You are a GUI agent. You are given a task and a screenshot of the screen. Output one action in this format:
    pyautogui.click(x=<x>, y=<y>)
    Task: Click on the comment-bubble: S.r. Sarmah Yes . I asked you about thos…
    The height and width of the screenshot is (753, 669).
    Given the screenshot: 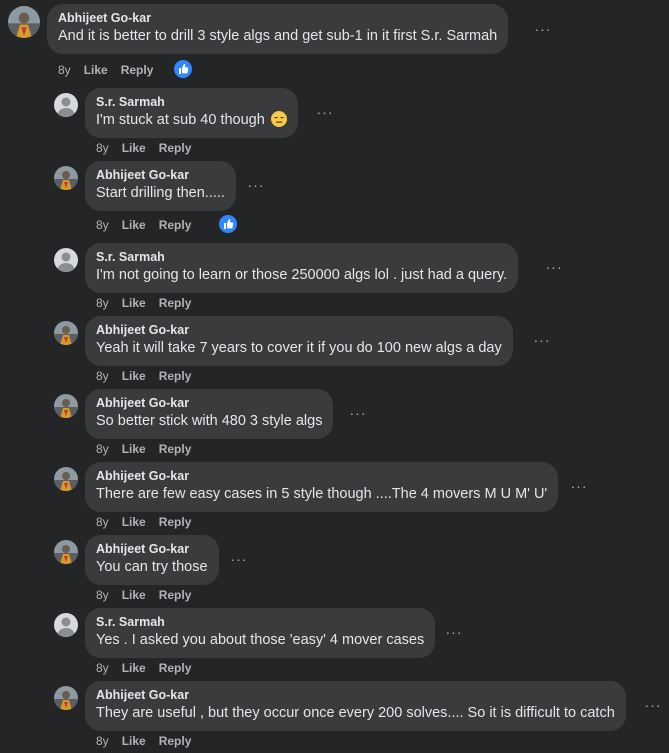 What is the action you would take?
    pyautogui.click(x=260, y=633)
    